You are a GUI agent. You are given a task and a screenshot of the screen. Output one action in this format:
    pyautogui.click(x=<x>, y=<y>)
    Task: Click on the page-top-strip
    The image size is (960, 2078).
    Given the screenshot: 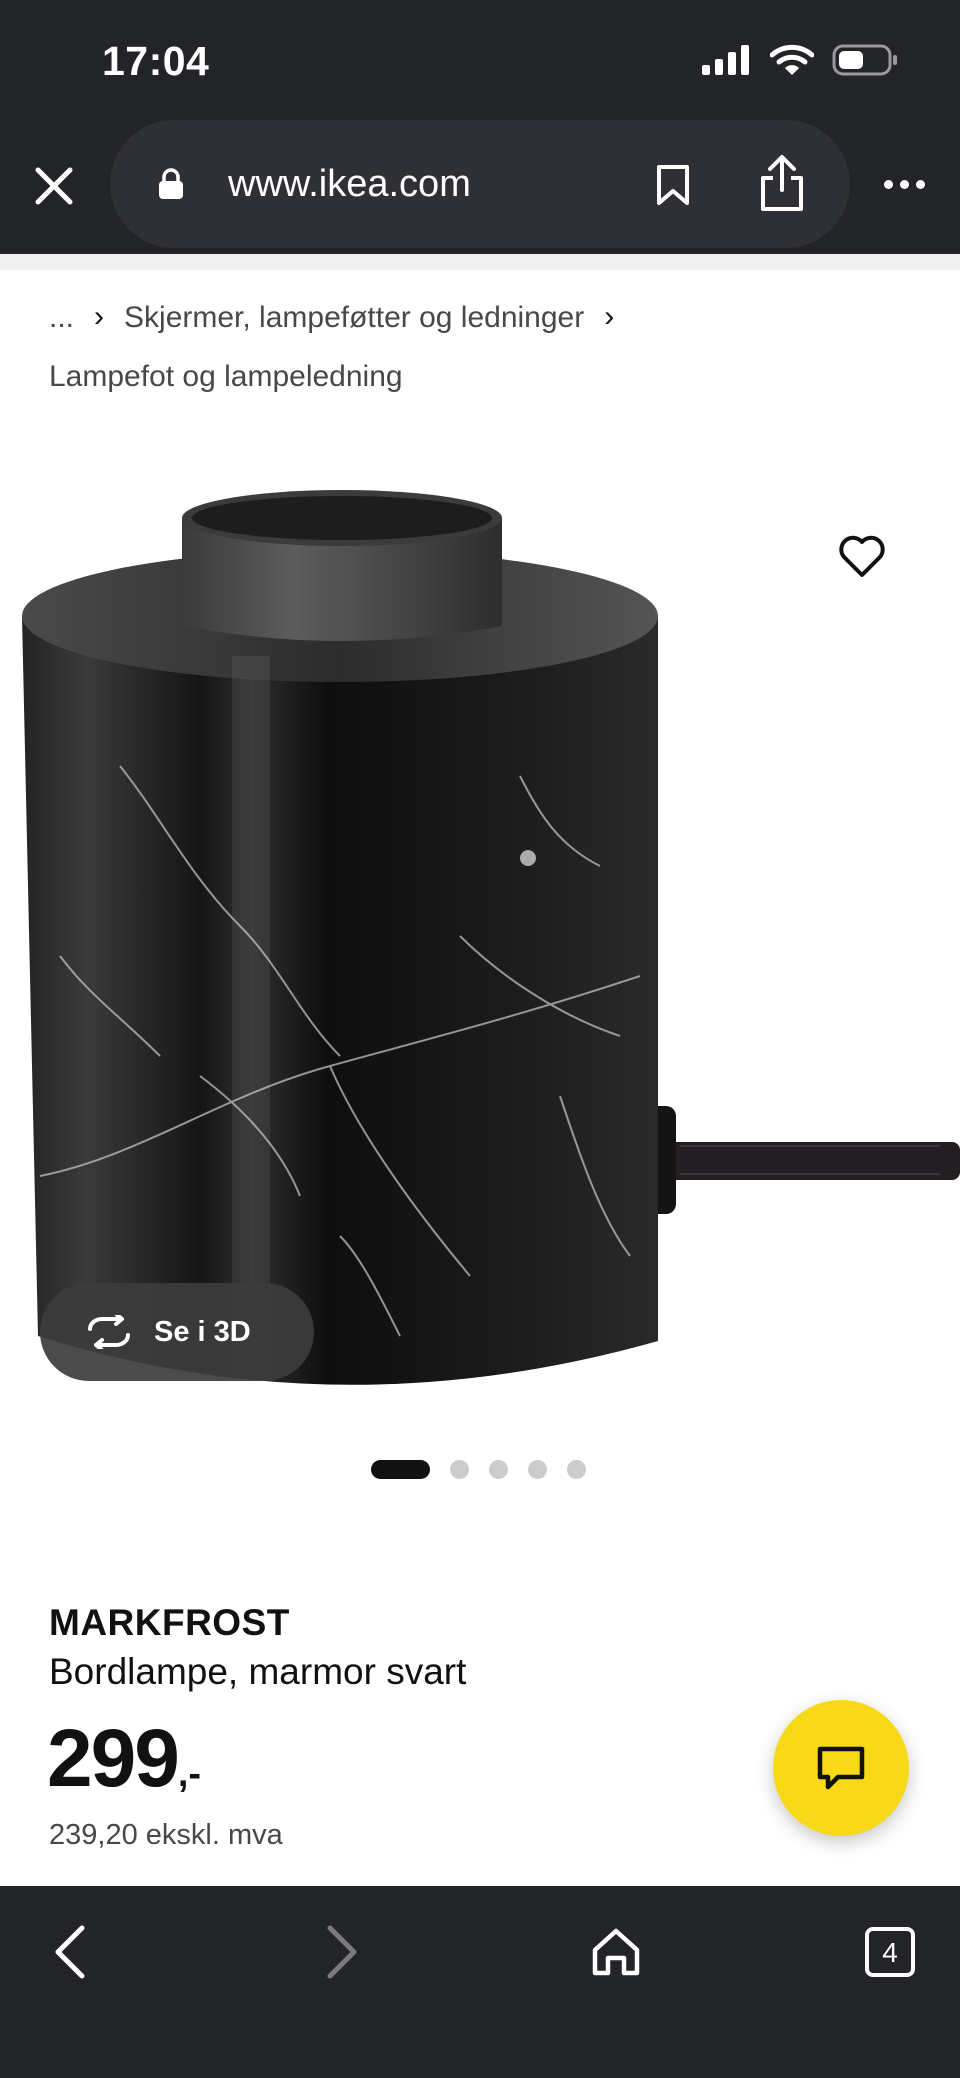 What is the action you would take?
    pyautogui.click(x=480, y=262)
    